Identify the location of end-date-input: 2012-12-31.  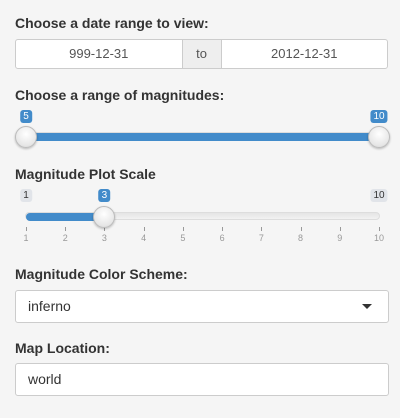
(304, 54).